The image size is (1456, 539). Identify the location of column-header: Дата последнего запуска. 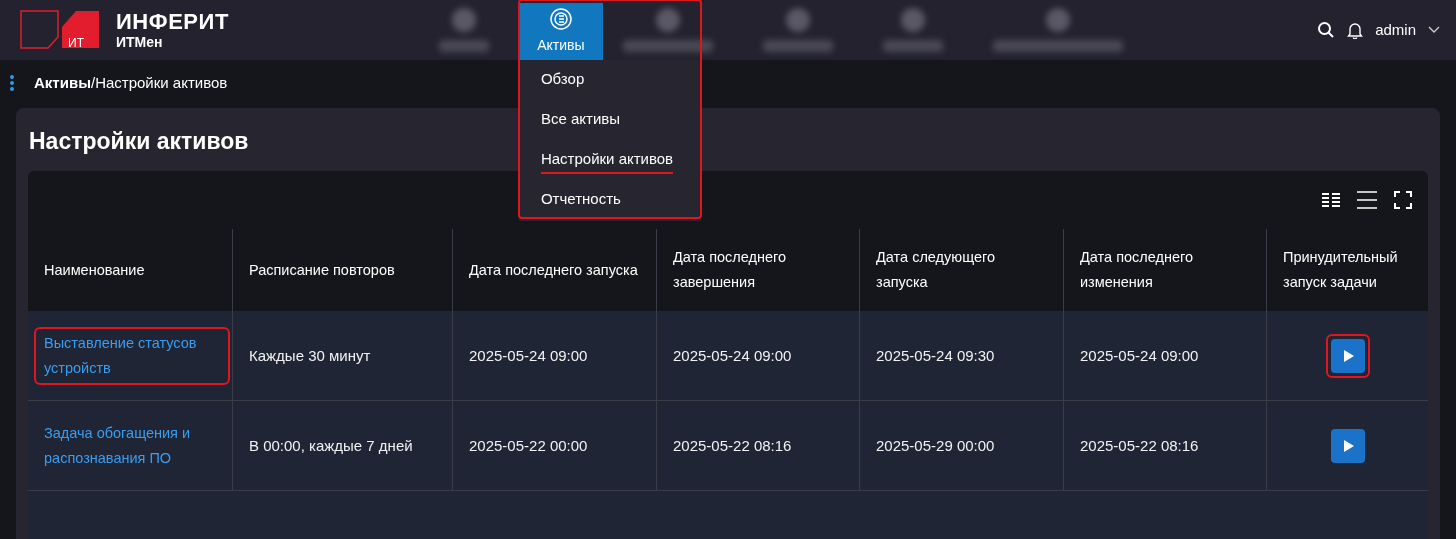
(553, 270).